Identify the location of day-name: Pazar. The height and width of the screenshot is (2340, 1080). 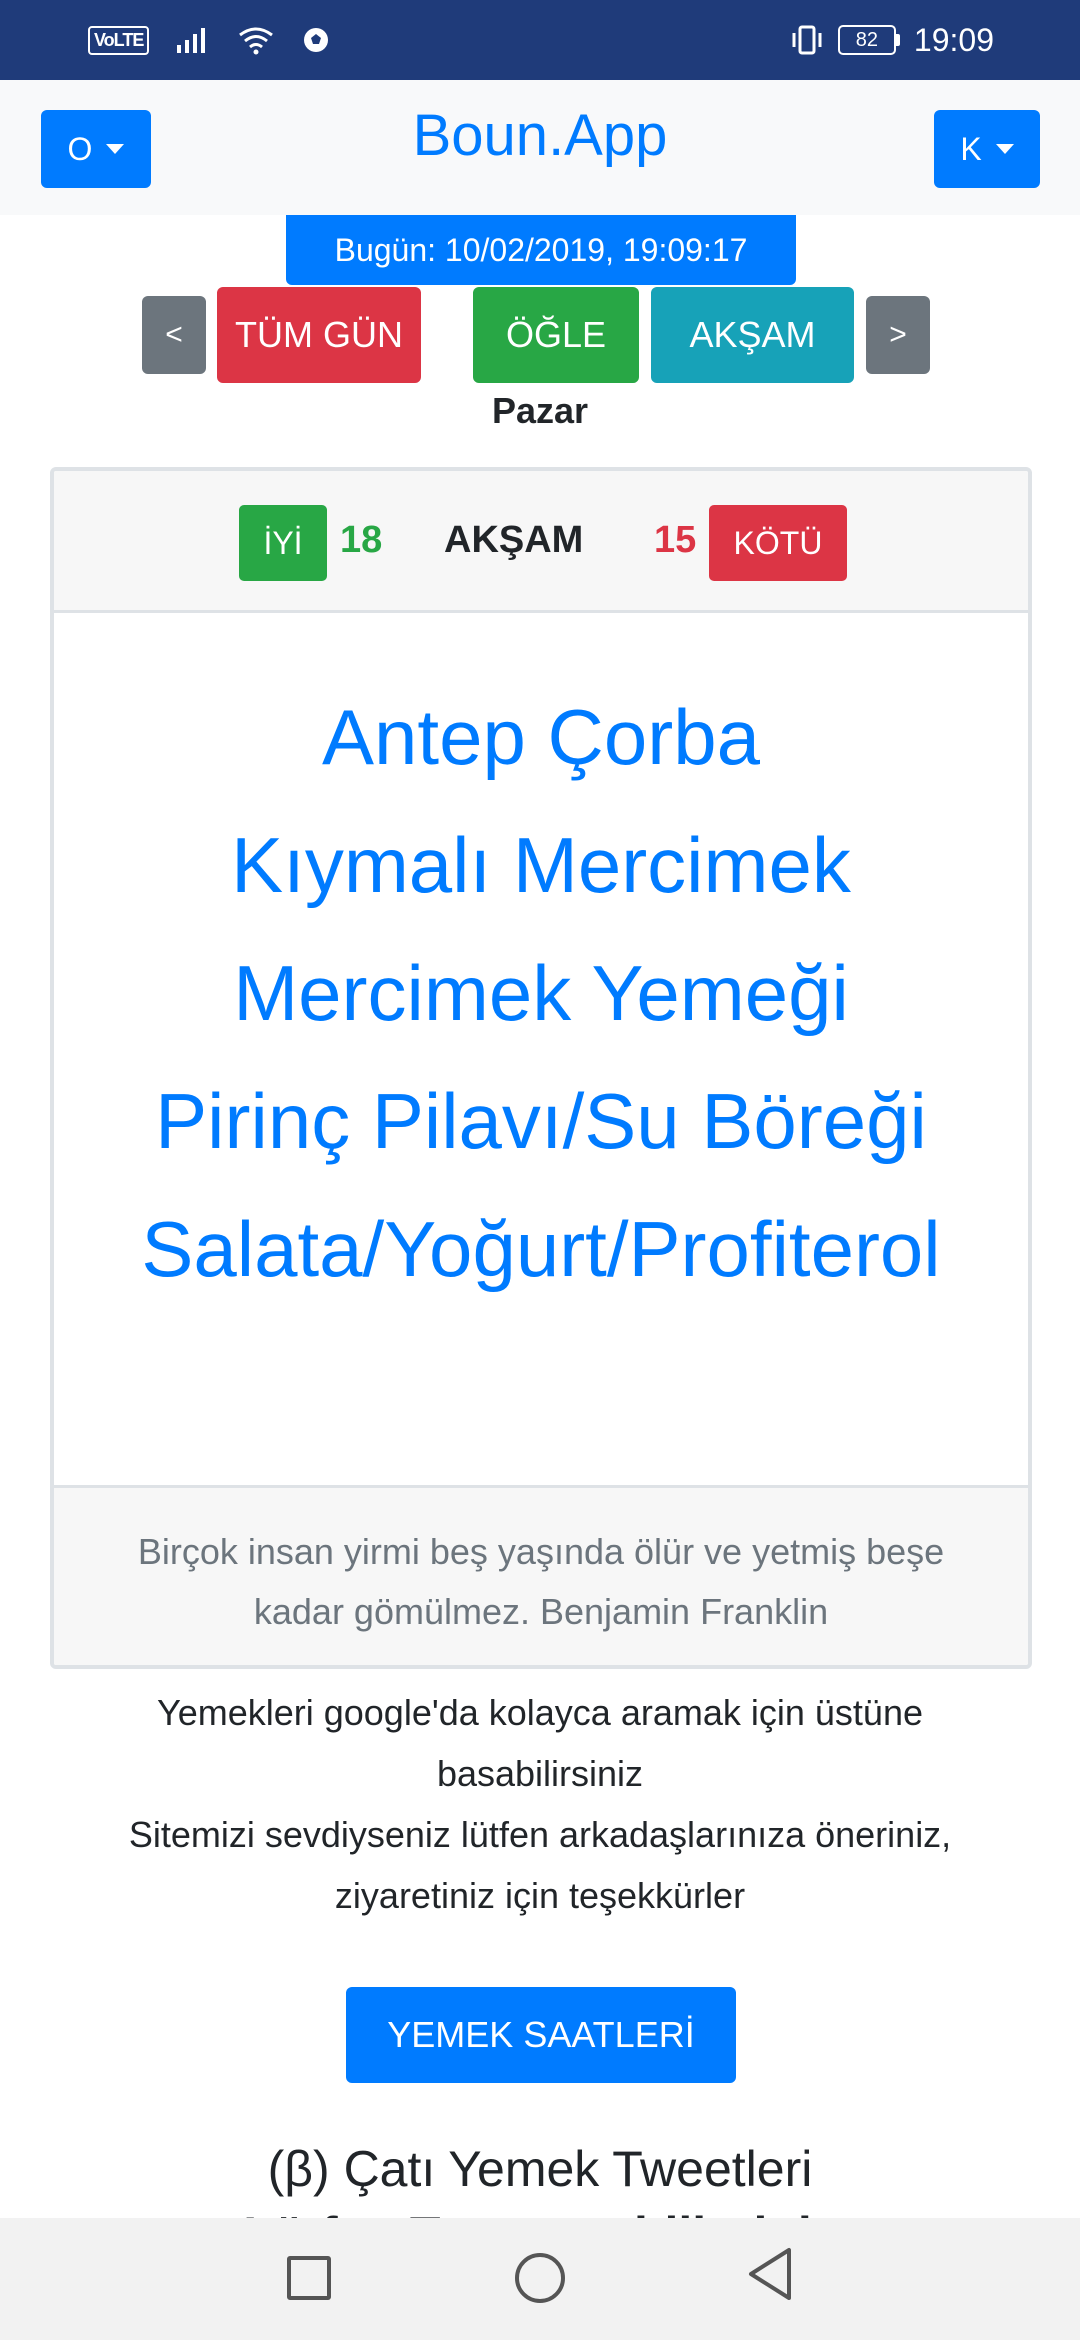
(540, 410).